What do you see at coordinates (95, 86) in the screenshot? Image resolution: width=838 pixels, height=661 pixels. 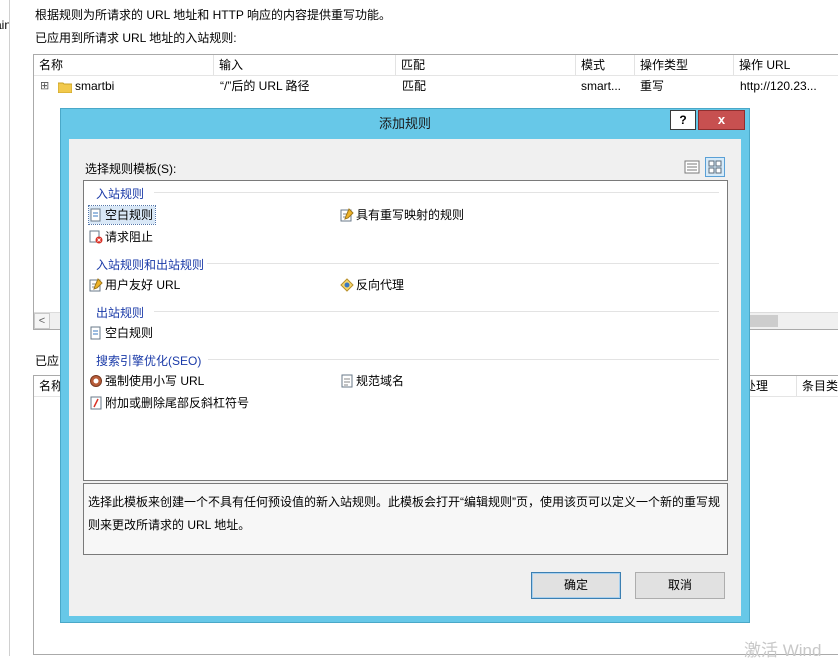 I see `row-name: smartbi` at bounding box center [95, 86].